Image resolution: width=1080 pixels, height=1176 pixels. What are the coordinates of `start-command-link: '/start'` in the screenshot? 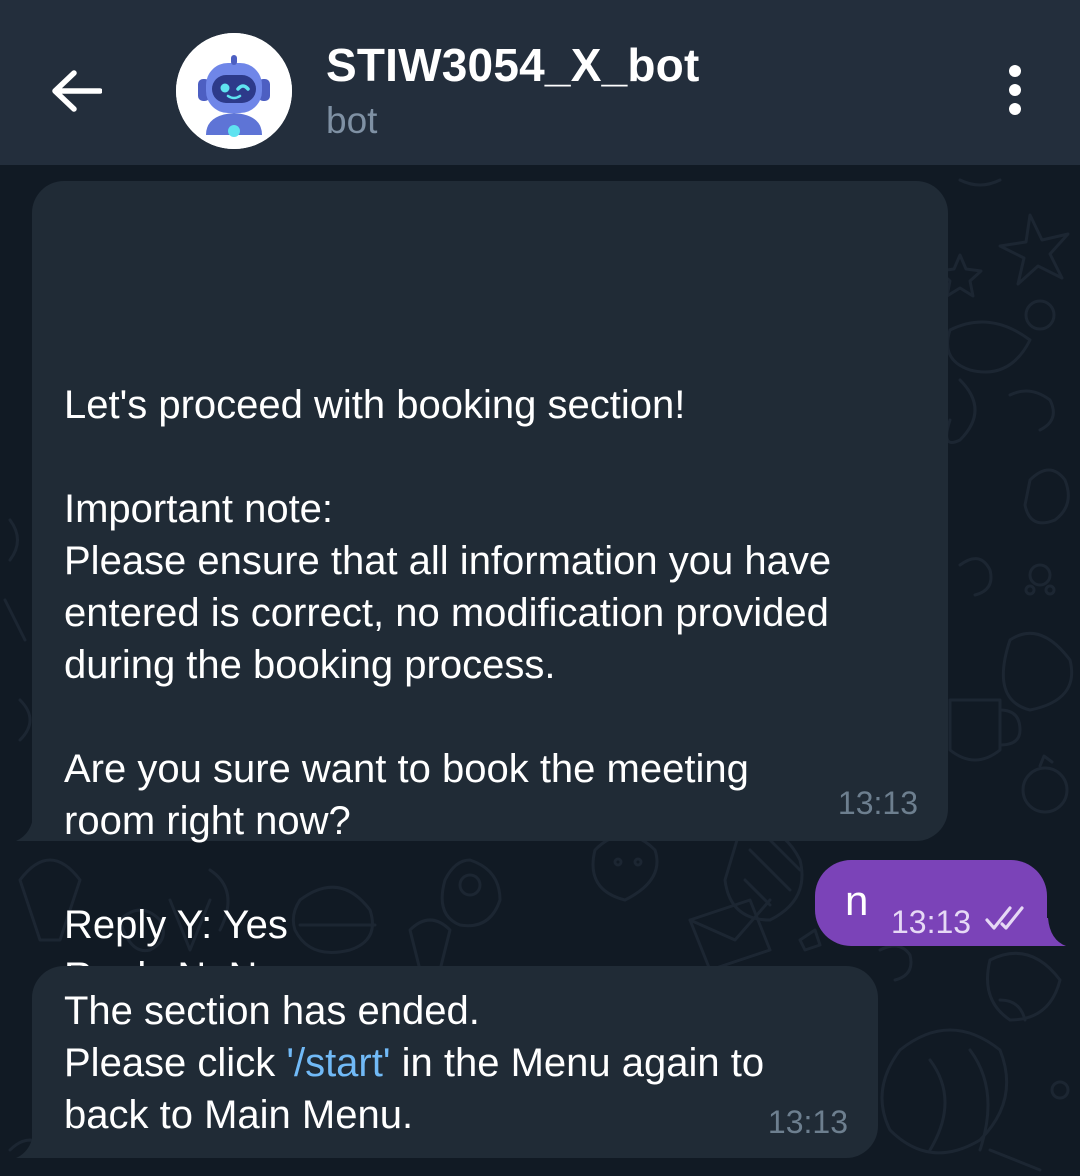 It's located at (338, 1063).